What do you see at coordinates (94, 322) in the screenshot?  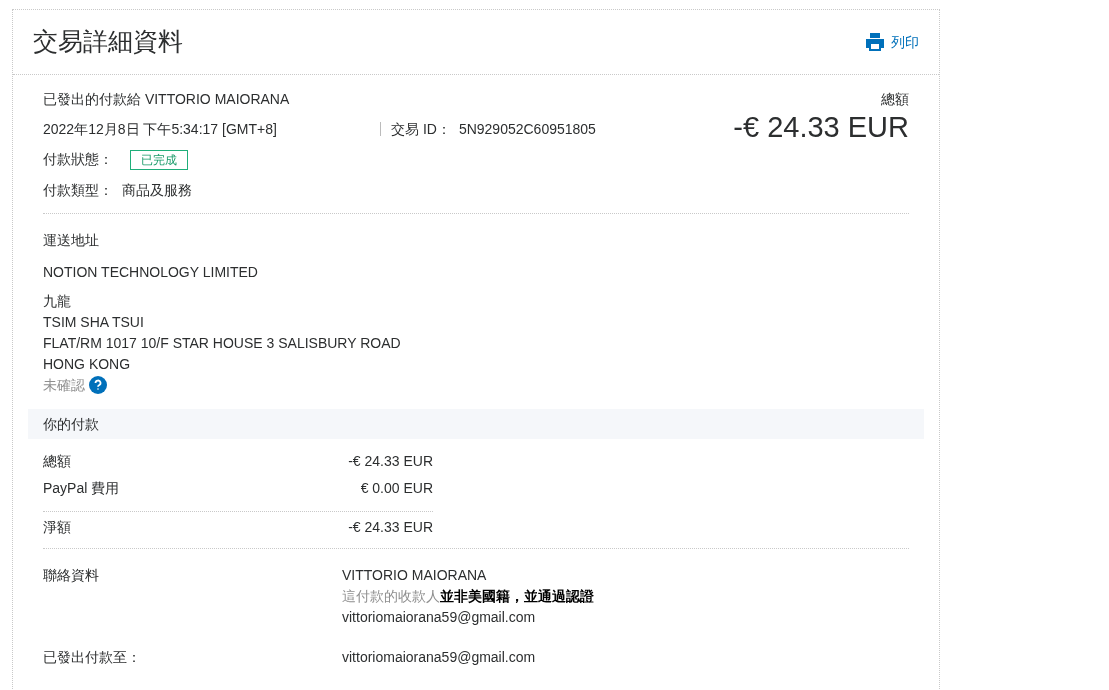 I see `address-line: TSIM SHA TSUI` at bounding box center [94, 322].